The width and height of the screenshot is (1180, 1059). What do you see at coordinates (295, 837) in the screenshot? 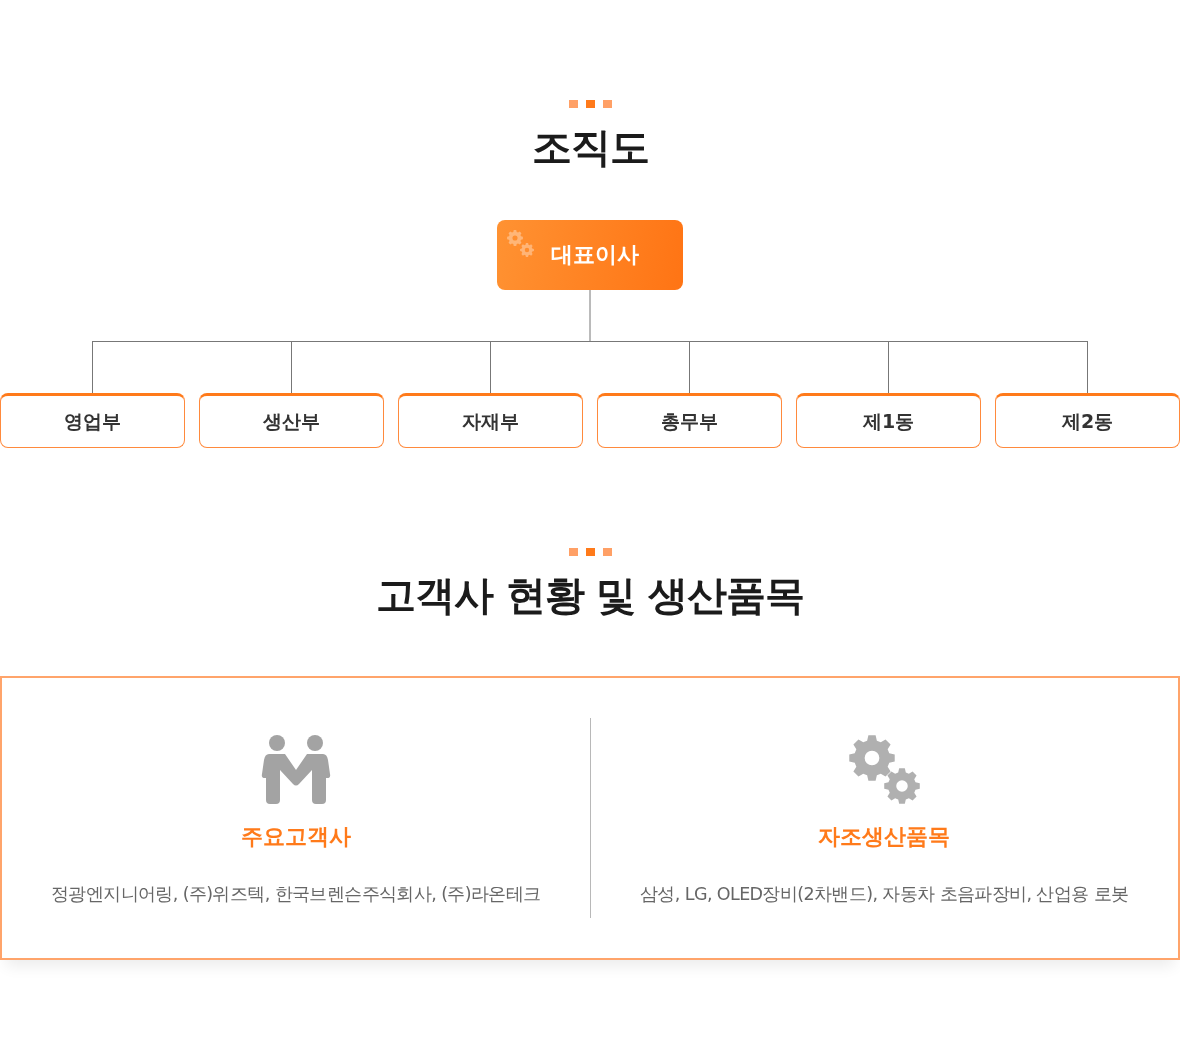
I see `card-heading: 주요고객사` at bounding box center [295, 837].